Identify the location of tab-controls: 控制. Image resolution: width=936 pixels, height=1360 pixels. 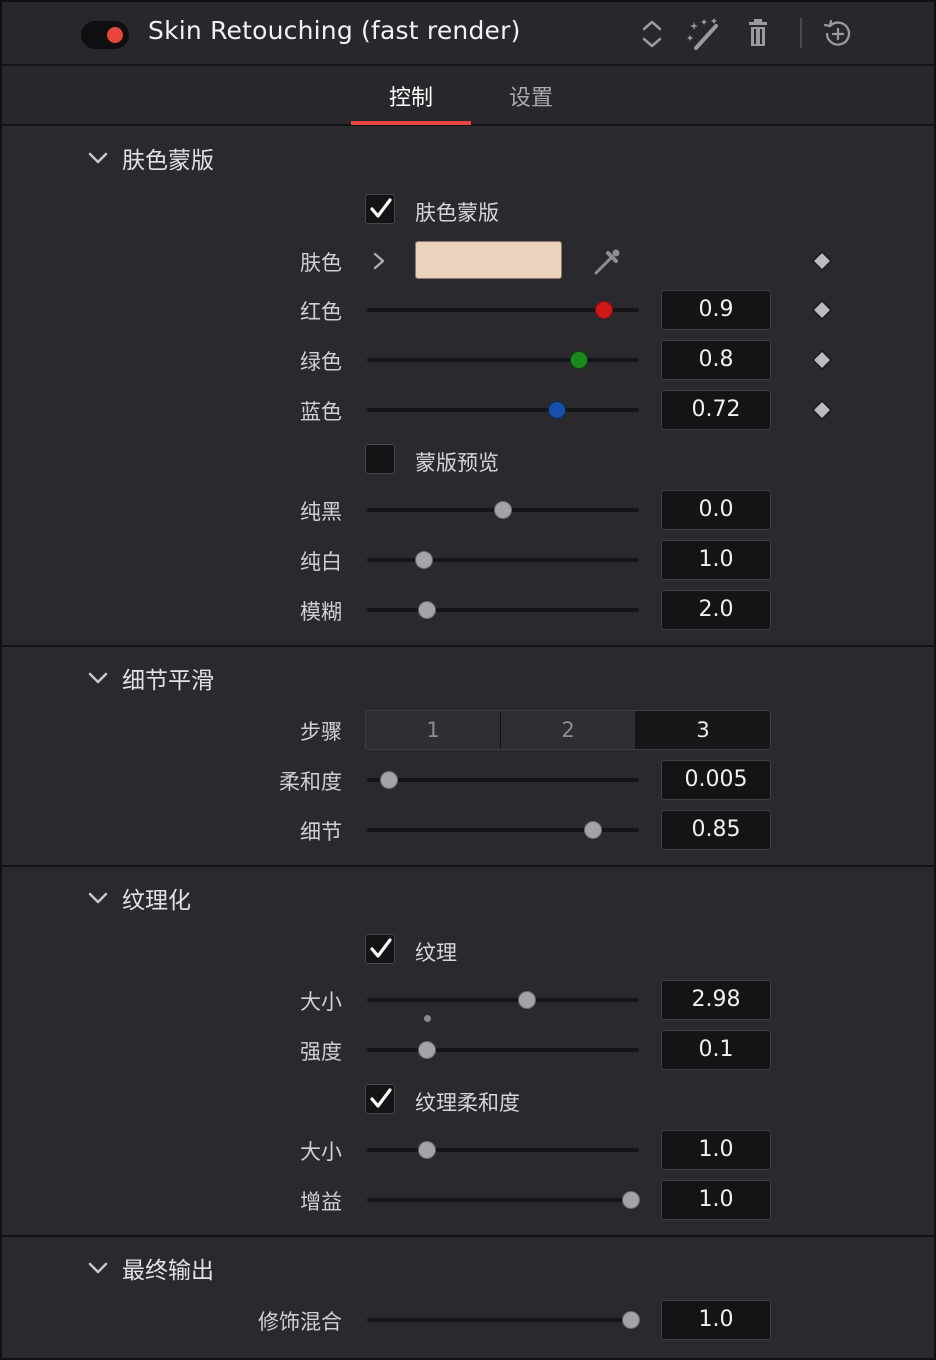
(411, 96).